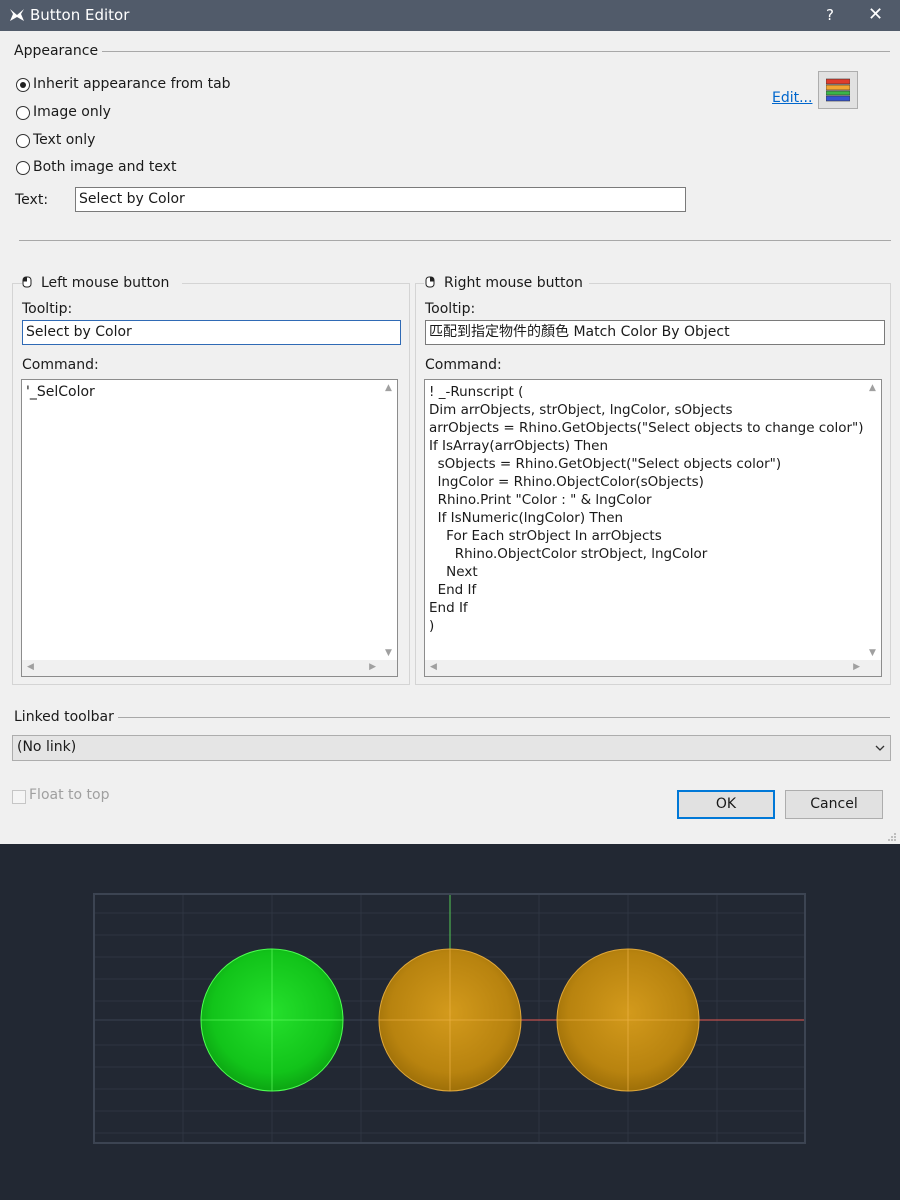 This screenshot has height=1200, width=900. Describe the element at coordinates (32, 200) in the screenshot. I see `text-field-label: Text:` at that location.